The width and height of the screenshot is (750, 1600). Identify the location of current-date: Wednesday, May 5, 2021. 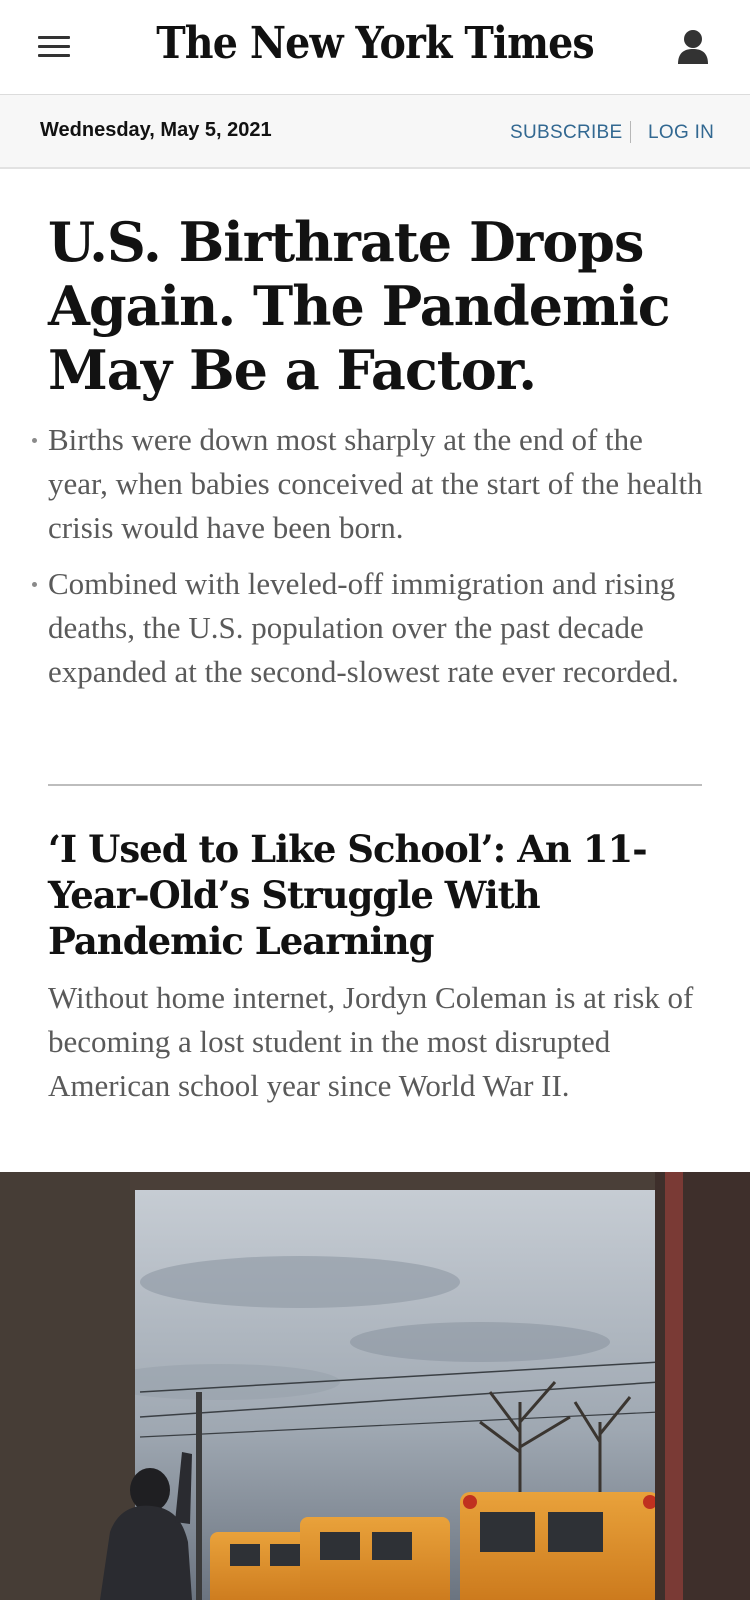
(156, 130).